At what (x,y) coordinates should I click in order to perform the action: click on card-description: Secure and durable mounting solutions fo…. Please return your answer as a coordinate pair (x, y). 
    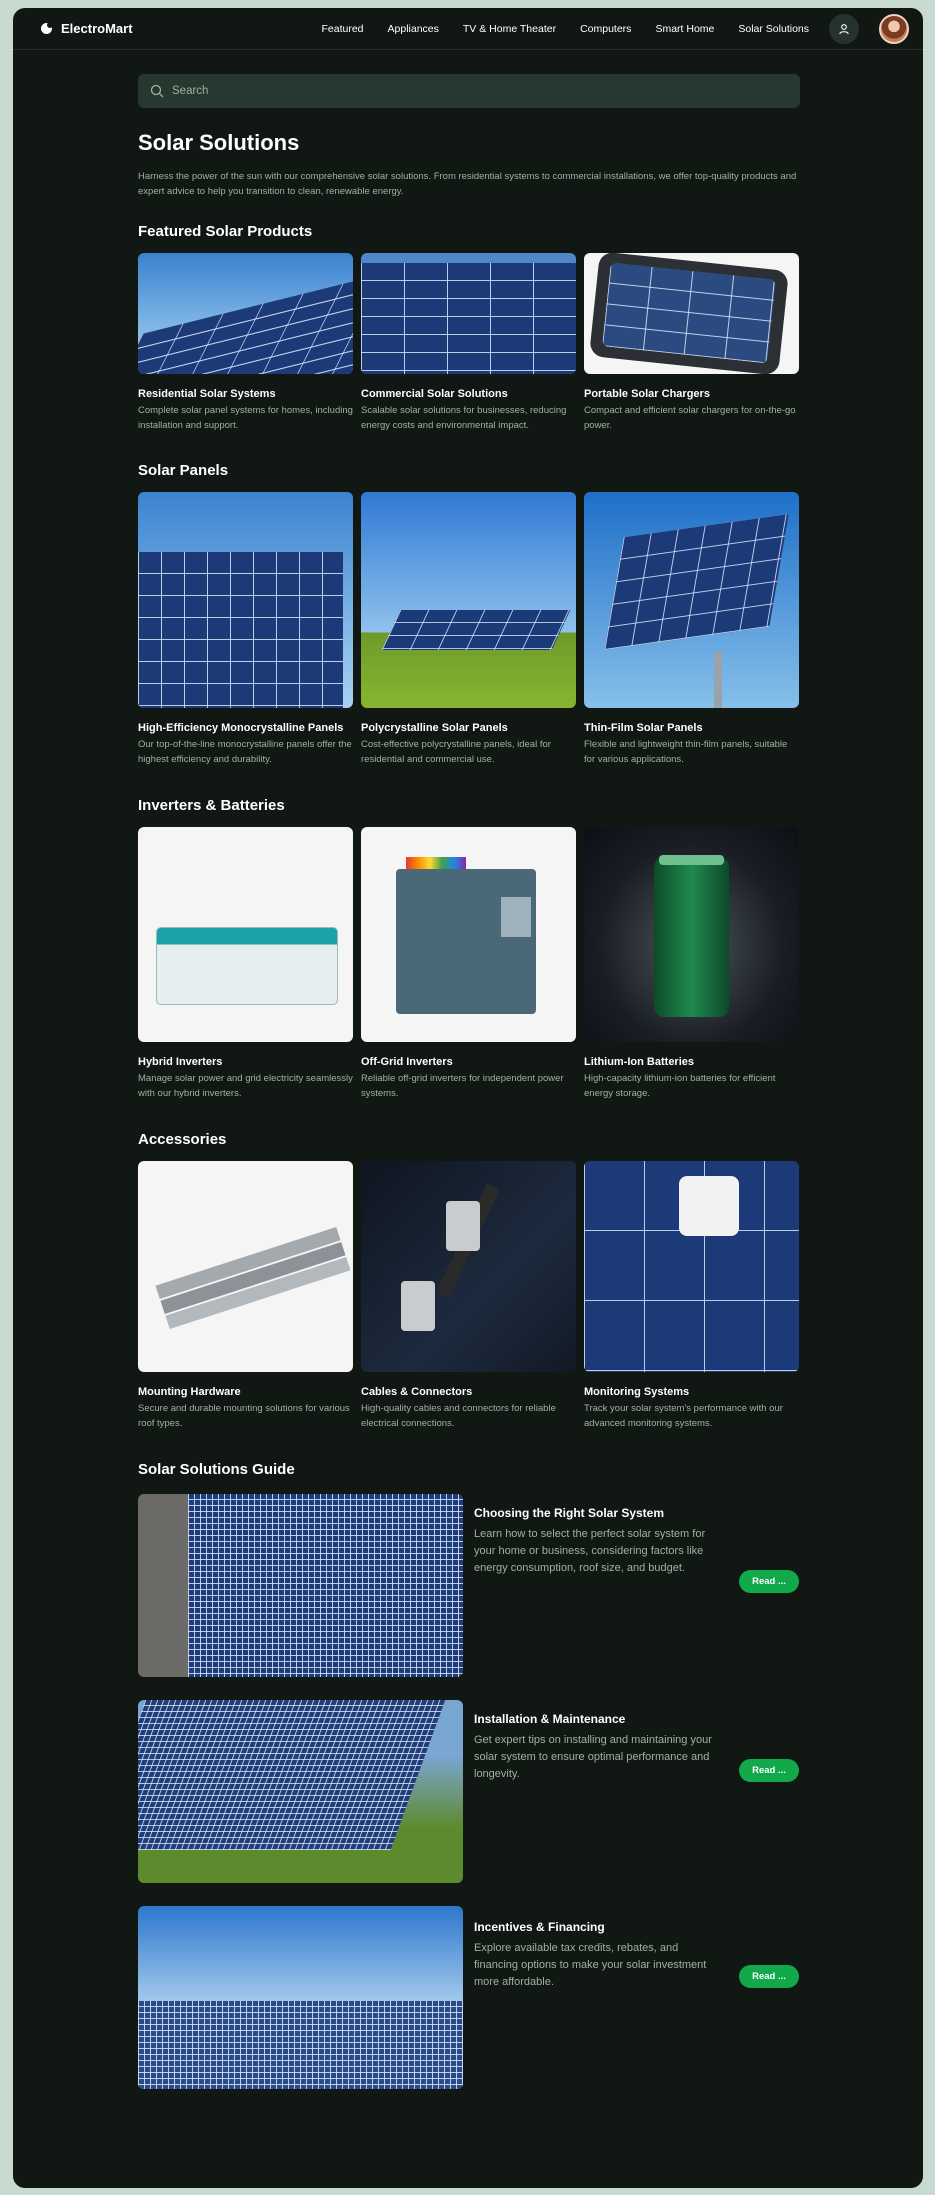
    Looking at the image, I should click on (244, 1416).